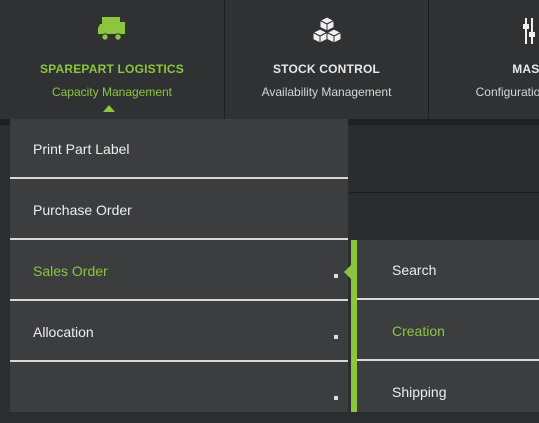 The image size is (539, 423). What do you see at coordinates (179, 271) in the screenshot?
I see `menu-item-sales-order: Sales Order` at bounding box center [179, 271].